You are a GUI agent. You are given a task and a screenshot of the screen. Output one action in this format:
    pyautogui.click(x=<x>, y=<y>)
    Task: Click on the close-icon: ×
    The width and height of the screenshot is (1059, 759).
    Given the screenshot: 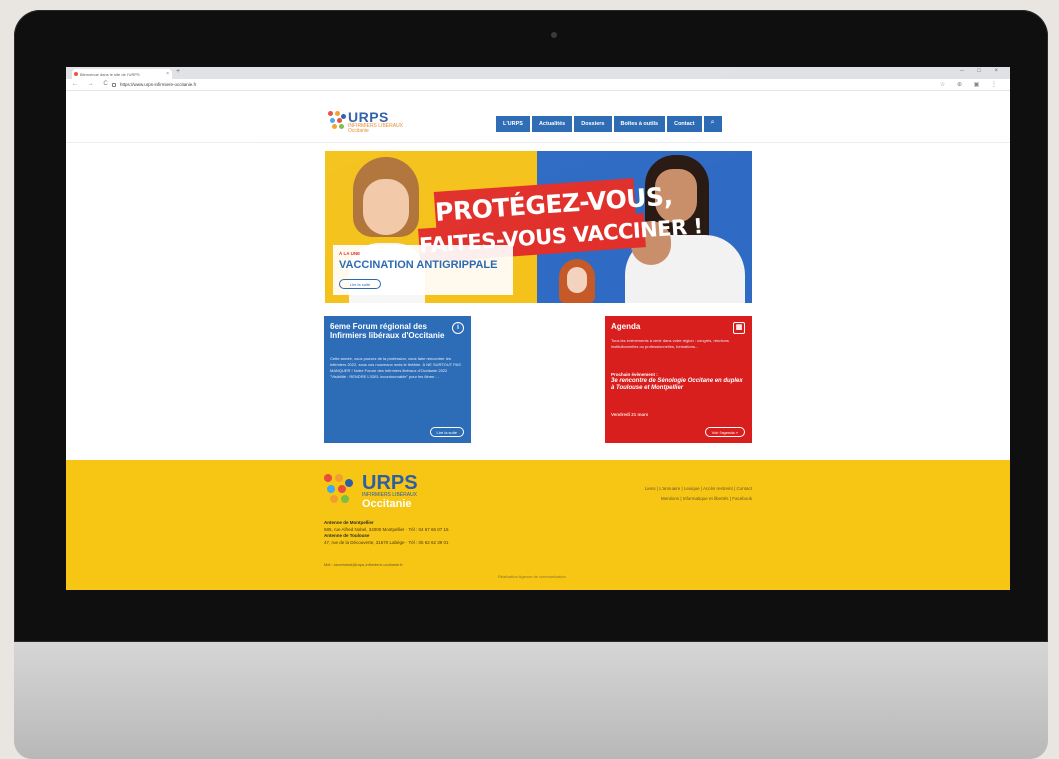 What is the action you would take?
    pyautogui.click(x=167, y=74)
    